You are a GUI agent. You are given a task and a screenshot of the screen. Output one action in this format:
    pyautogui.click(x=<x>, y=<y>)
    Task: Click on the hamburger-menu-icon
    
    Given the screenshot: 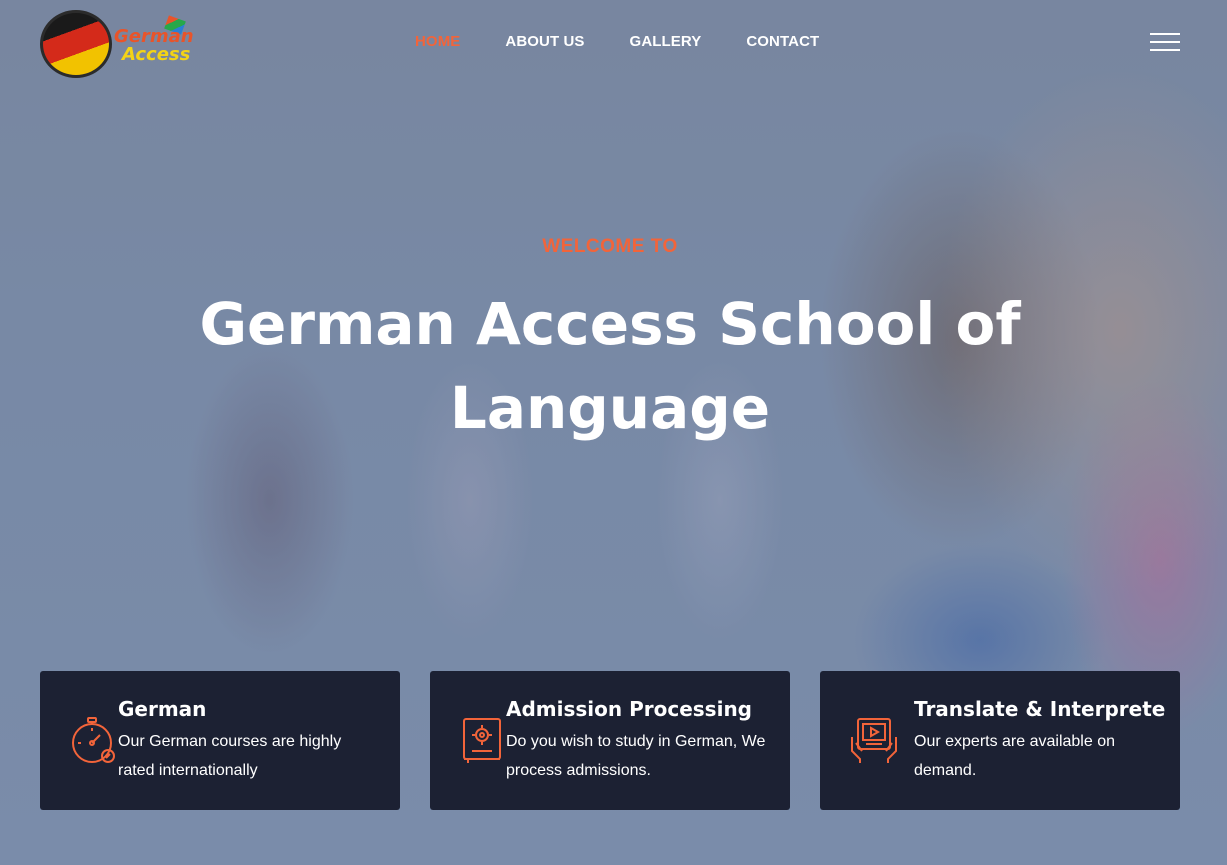 What is the action you would take?
    pyautogui.click(x=1165, y=43)
    